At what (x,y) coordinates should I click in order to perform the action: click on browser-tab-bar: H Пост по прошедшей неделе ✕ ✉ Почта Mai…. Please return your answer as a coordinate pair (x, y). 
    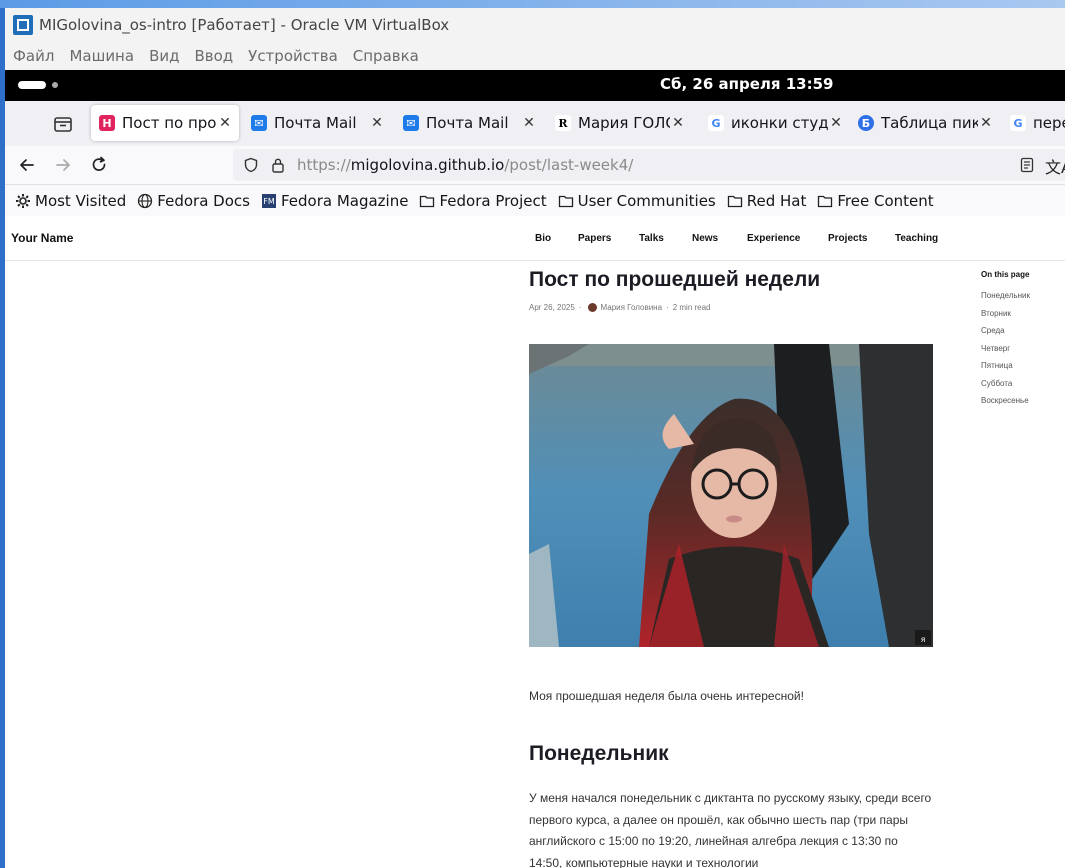
    Looking at the image, I should click on (535, 123).